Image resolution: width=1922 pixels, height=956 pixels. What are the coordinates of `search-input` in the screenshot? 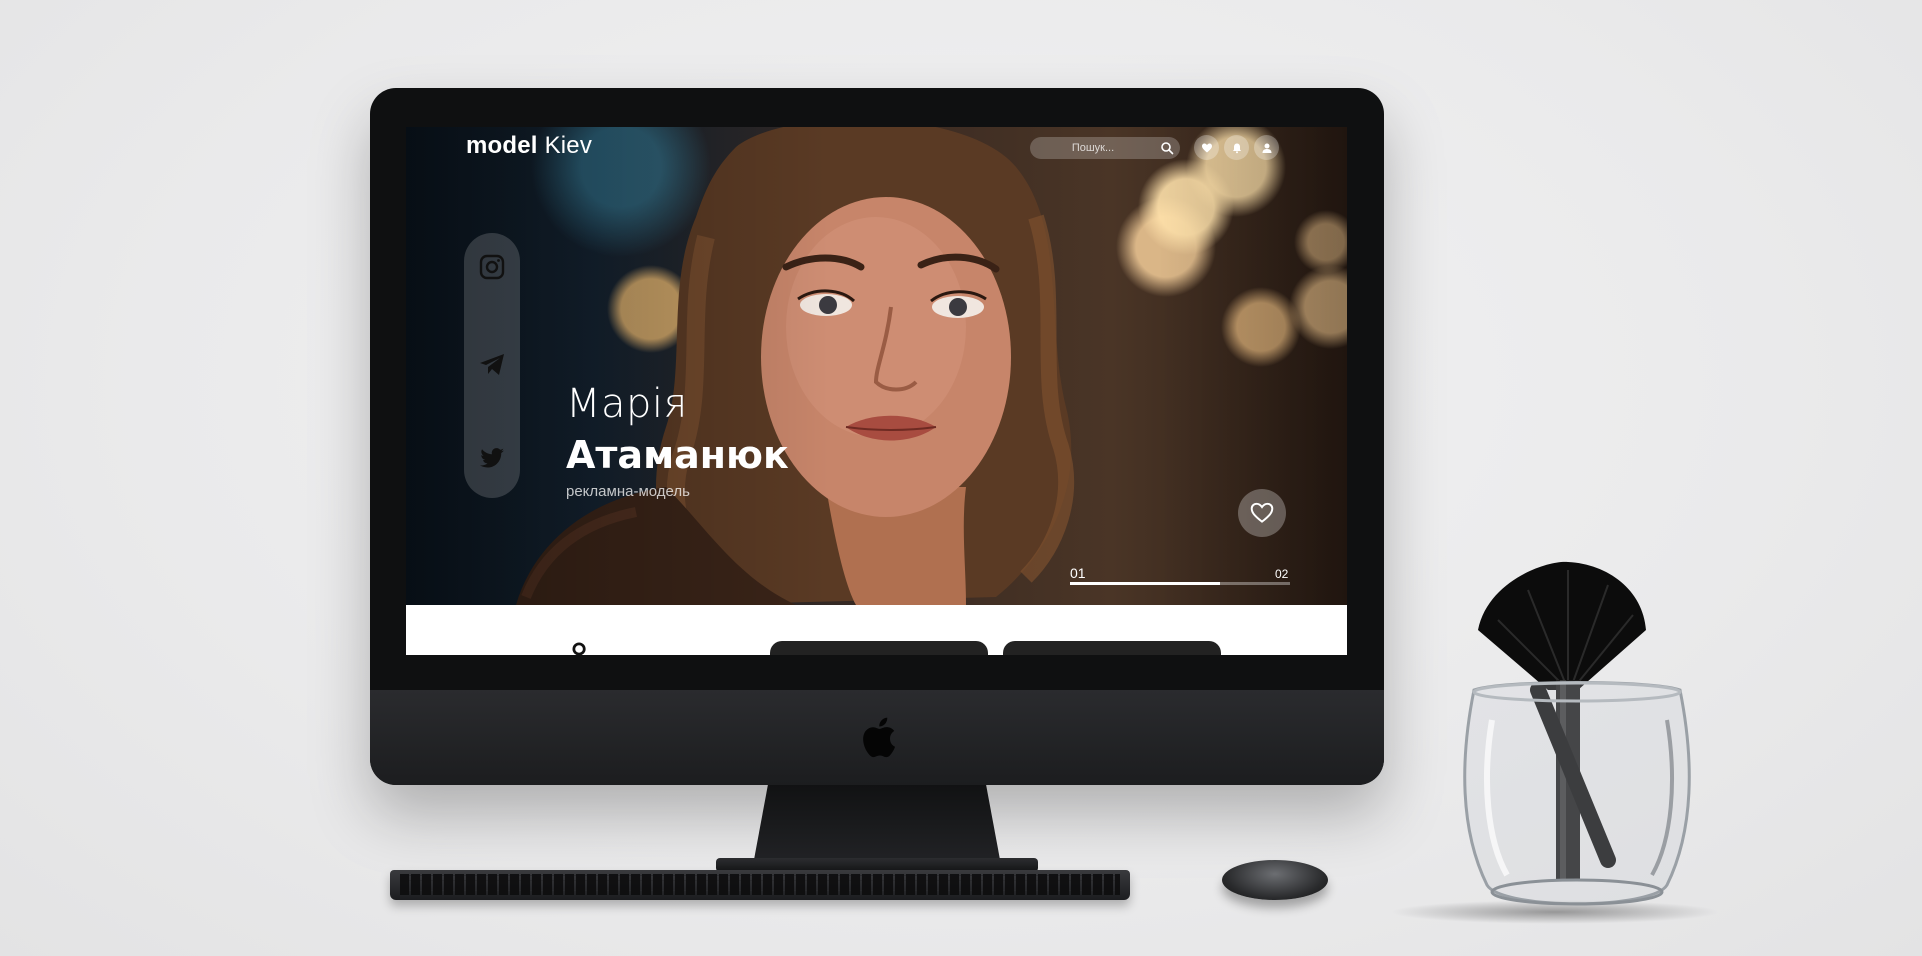 It's located at (1093, 148).